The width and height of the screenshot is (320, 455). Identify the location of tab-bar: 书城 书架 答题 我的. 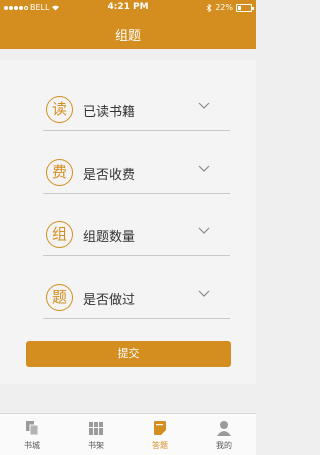
(128, 434).